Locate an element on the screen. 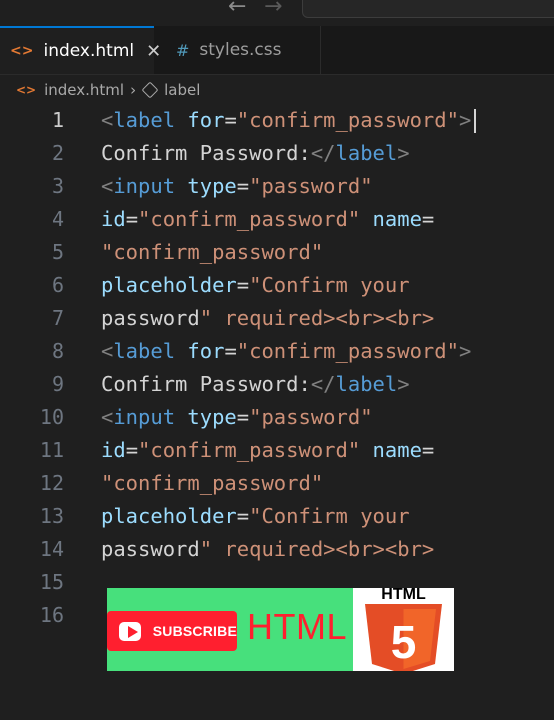 The width and height of the screenshot is (554, 720). code-line: 1 <label for="confirm_password"> is located at coordinates (277, 120).